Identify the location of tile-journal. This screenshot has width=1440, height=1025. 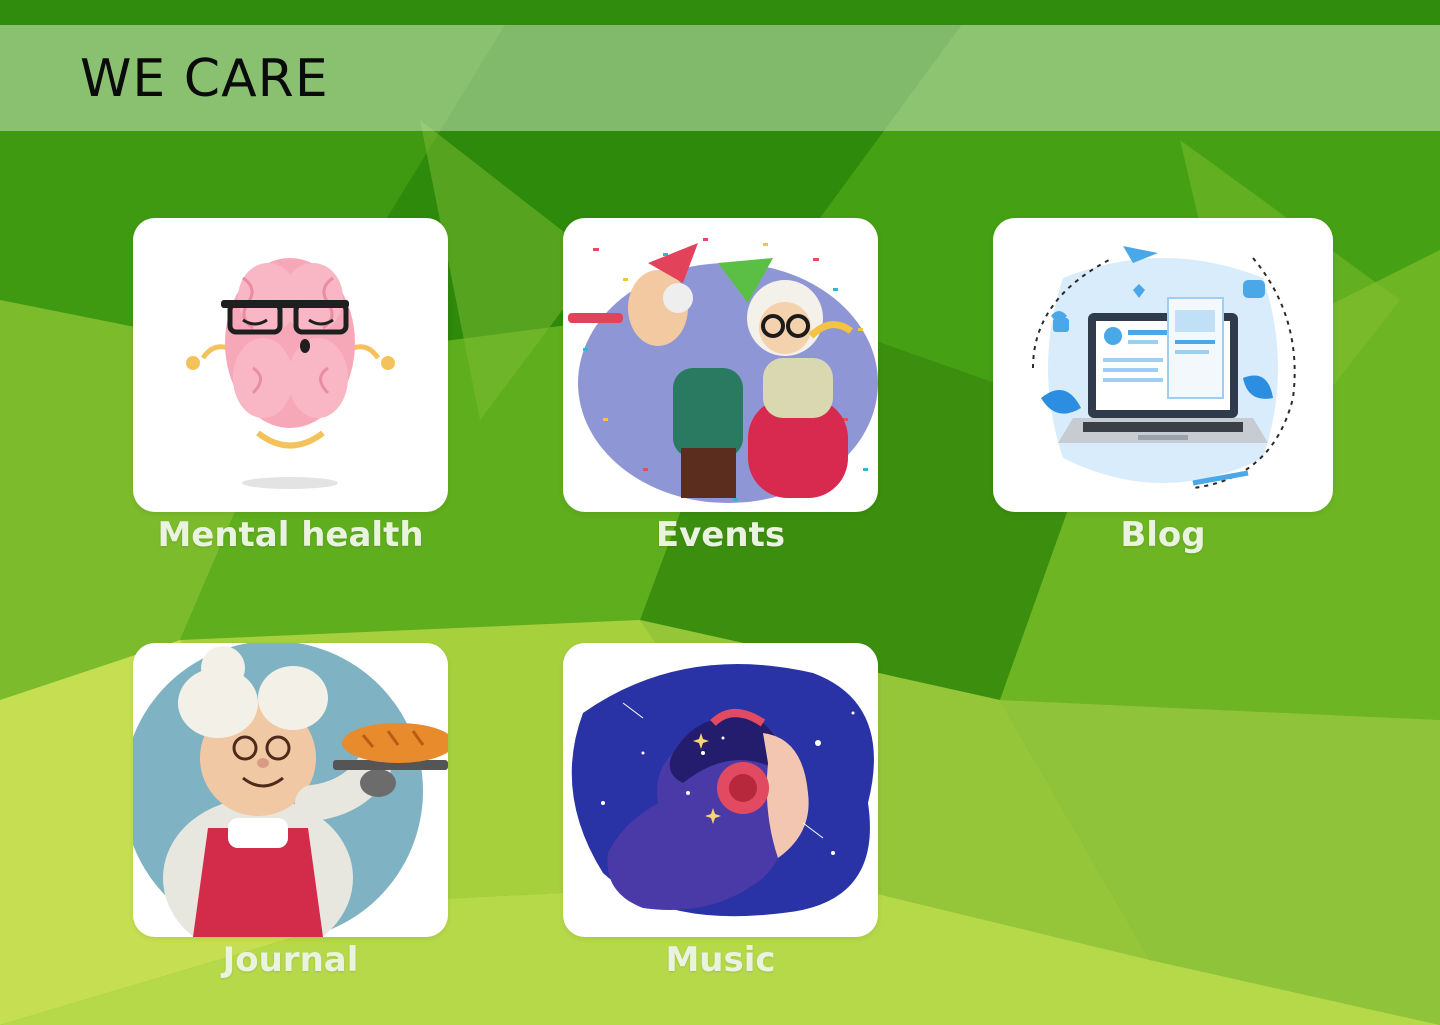
(290, 790).